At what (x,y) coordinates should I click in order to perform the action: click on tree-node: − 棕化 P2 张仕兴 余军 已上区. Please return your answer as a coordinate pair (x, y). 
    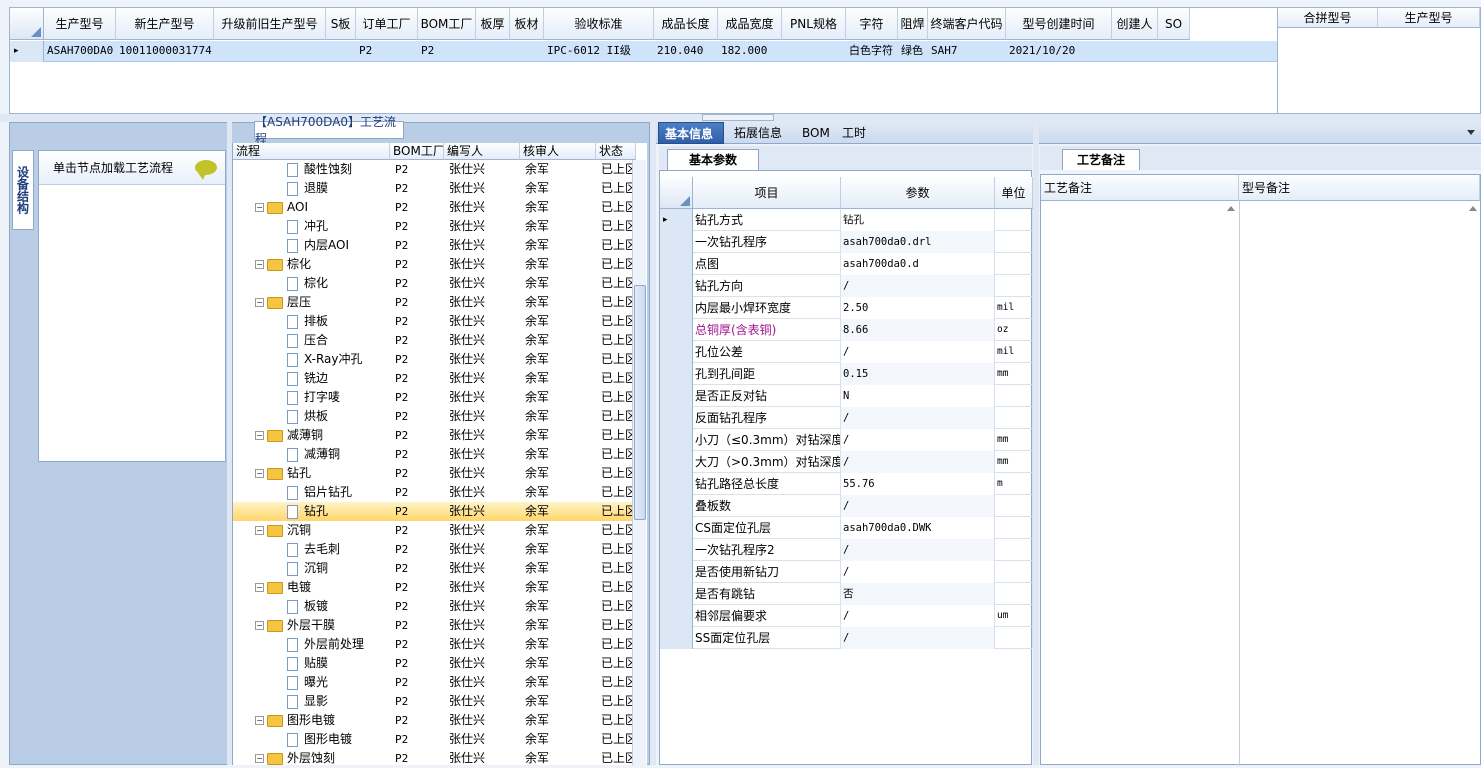
    Looking at the image, I should click on (433, 264).